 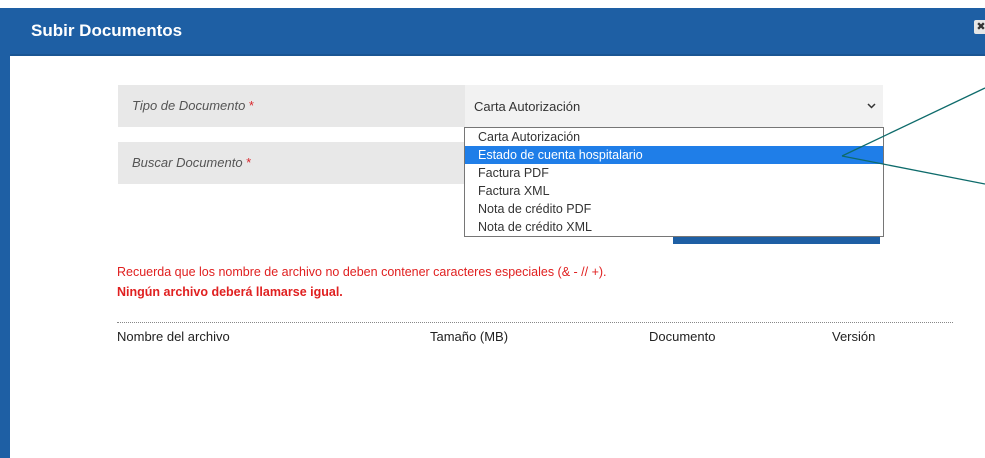 I want to click on callout-lines, so click(x=913, y=136).